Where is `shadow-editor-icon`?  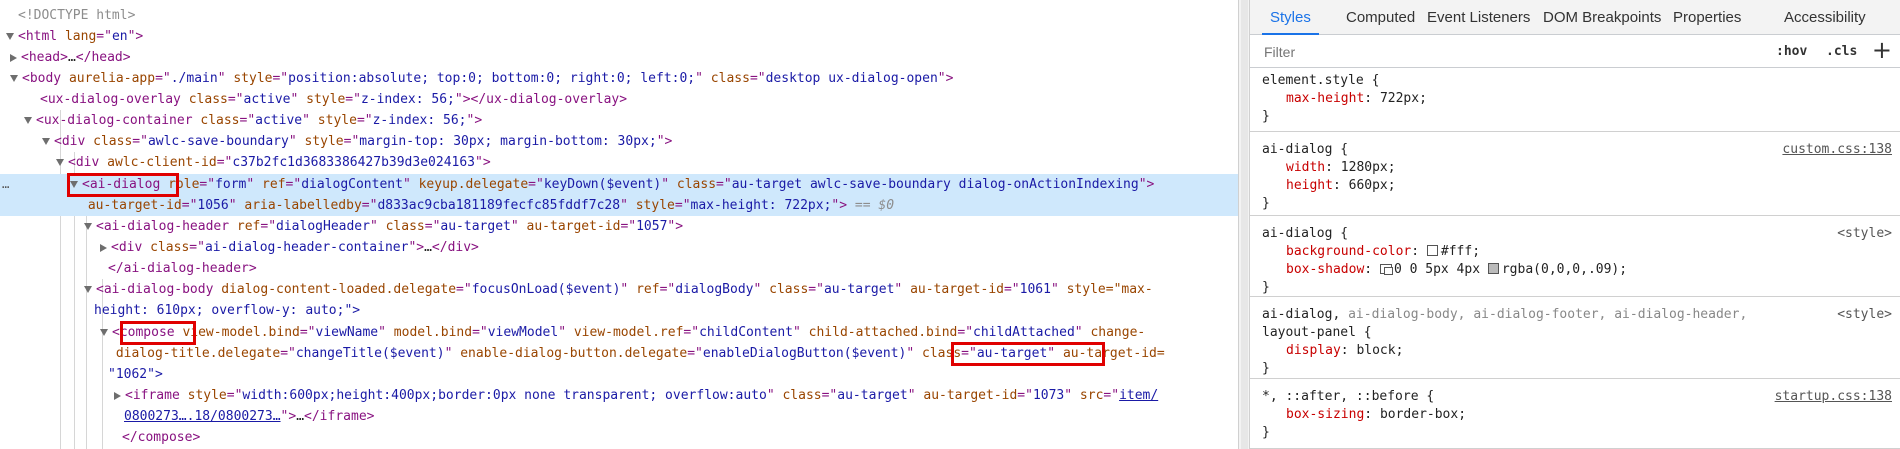 shadow-editor-icon is located at coordinates (1386, 269).